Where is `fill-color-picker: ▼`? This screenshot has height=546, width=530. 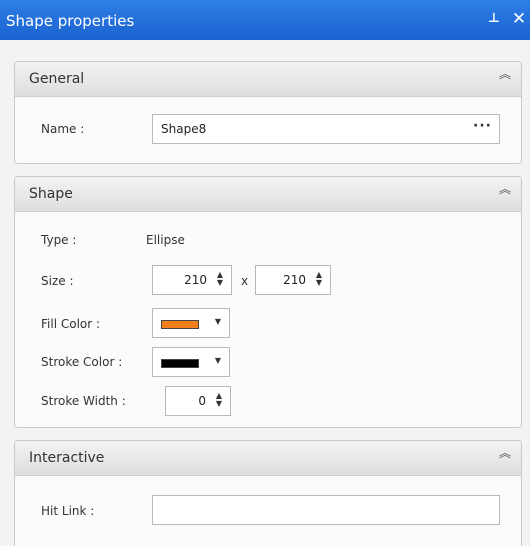
fill-color-picker: ▼ is located at coordinates (191, 323).